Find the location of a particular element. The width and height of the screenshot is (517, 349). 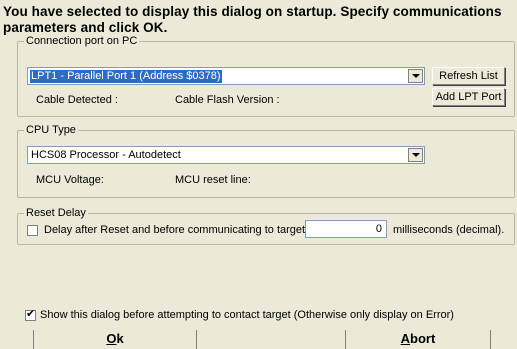

abort-button: Abort is located at coordinates (418, 339).